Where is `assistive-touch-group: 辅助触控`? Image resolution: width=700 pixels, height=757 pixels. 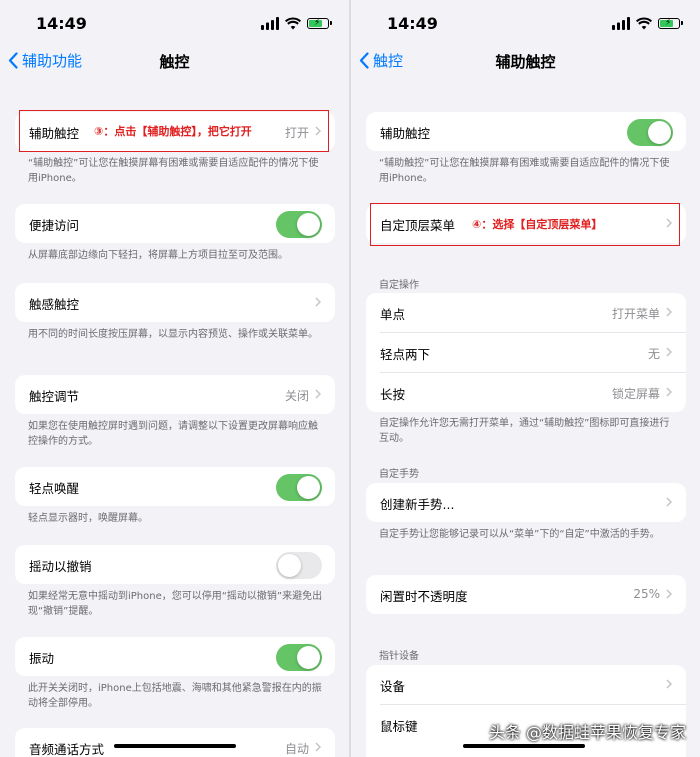 assistive-touch-group: 辅助触控 is located at coordinates (526, 131).